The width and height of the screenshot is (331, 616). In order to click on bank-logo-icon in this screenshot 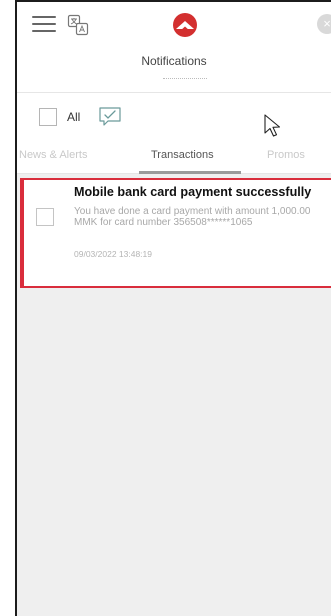, I will do `click(185, 25)`.